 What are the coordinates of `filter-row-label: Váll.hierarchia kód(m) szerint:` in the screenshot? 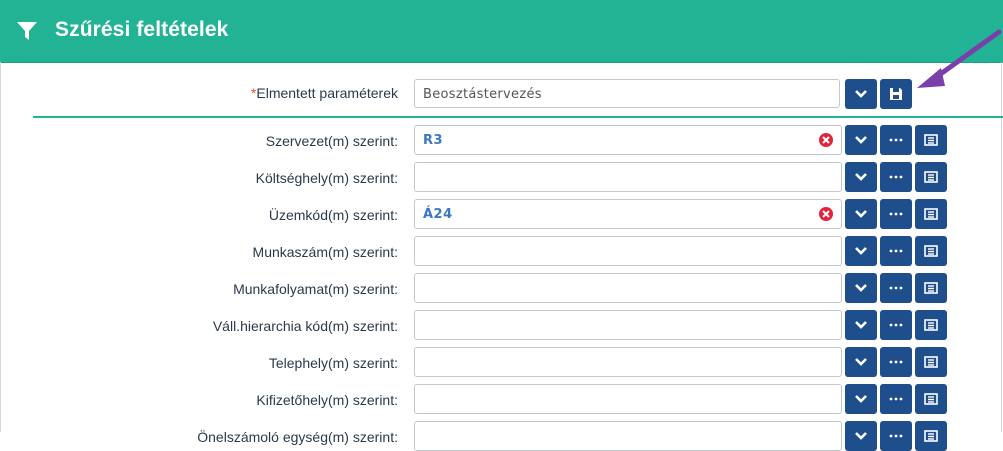 It's located at (305, 326).